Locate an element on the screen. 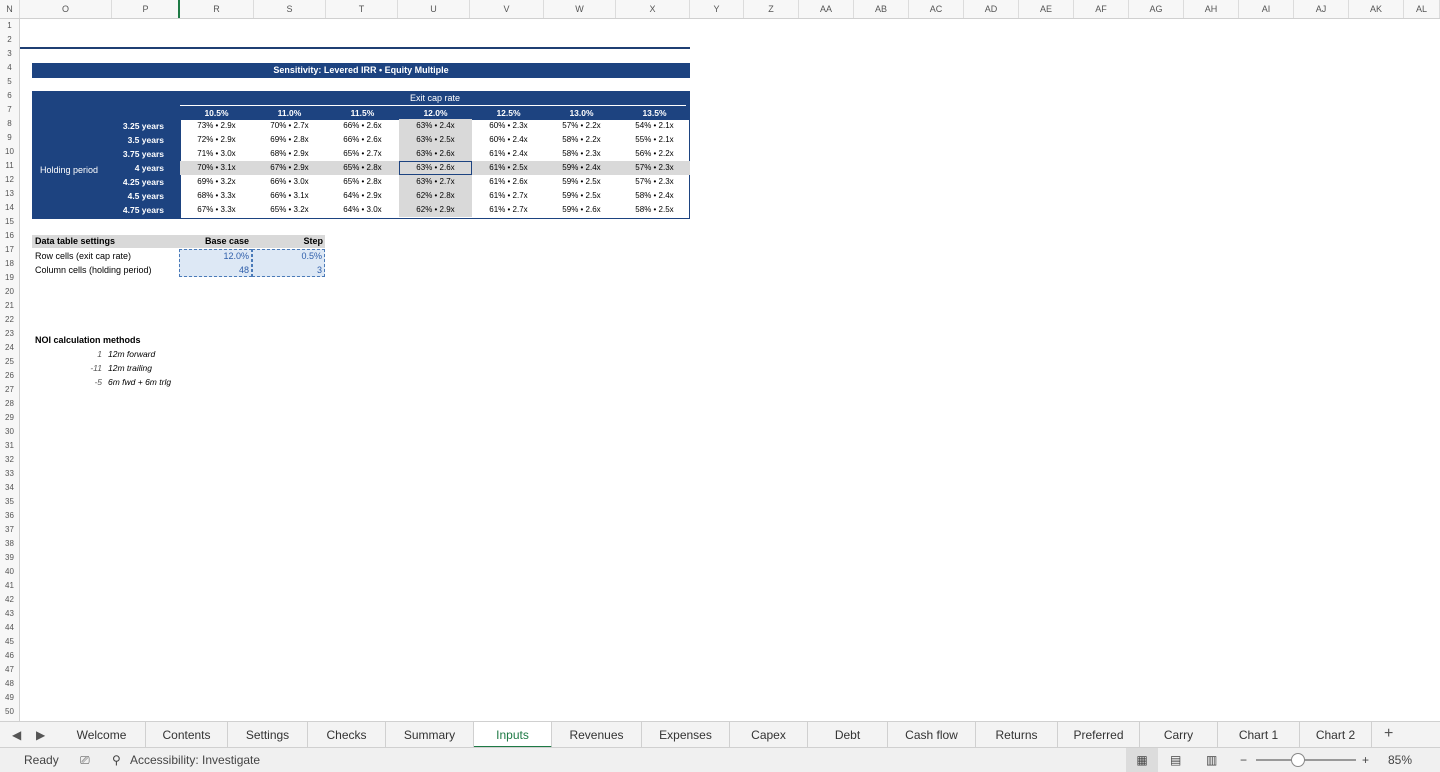  row-header-42: 42 is located at coordinates (9, 600).